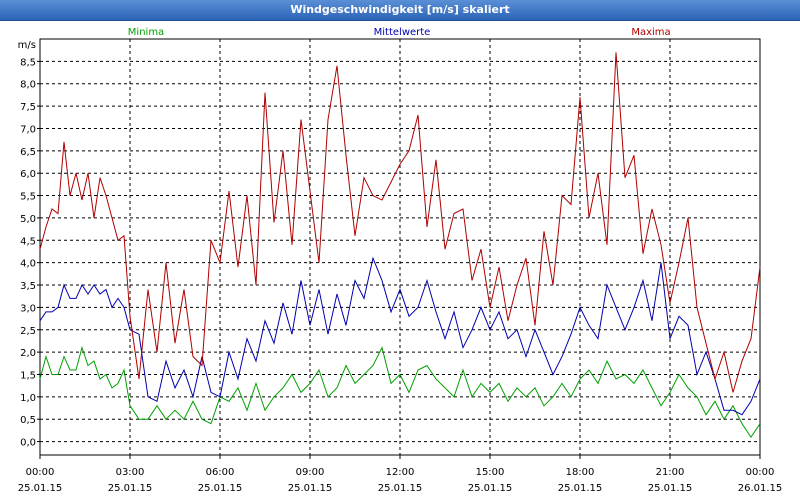  I want to click on window-title: Windgeschwindigkeit [m/s] skaliert, so click(400, 9).